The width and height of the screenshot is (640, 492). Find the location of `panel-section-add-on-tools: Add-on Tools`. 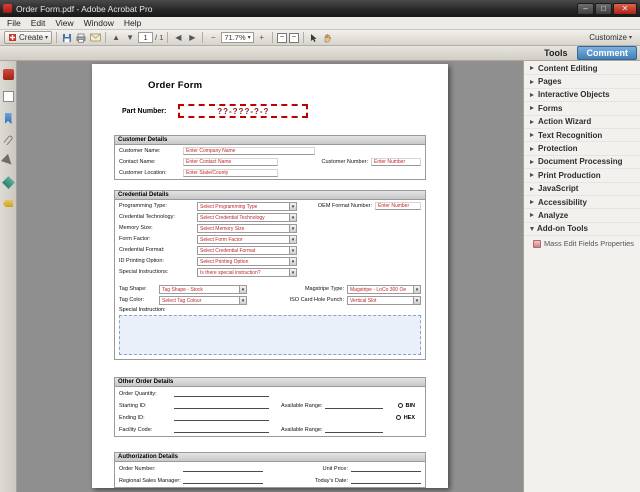

panel-section-add-on-tools: Add-on Tools is located at coordinates (582, 230).